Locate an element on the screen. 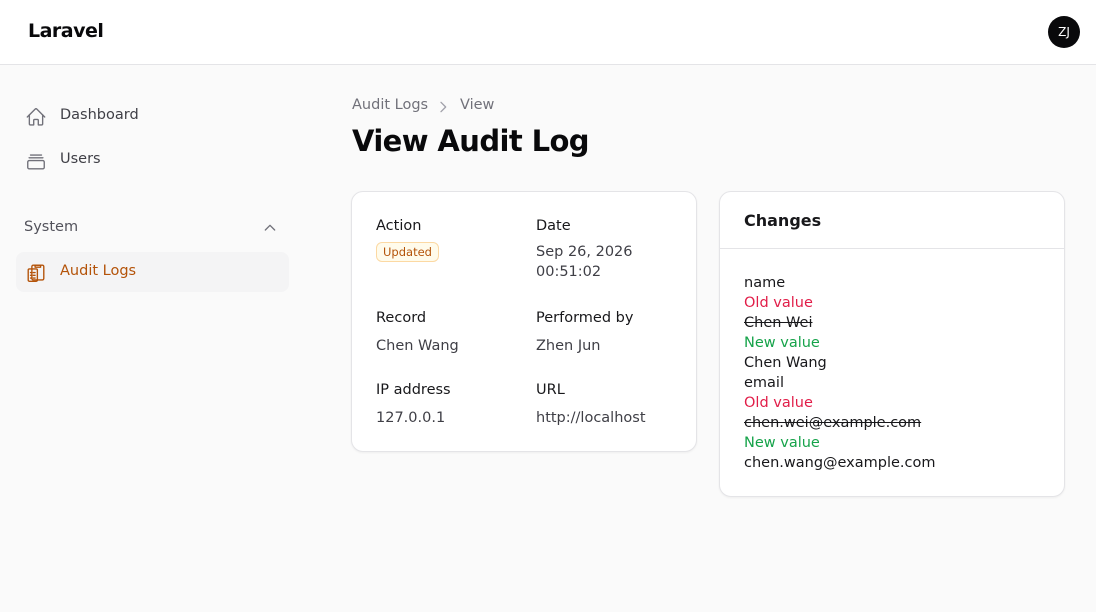 The height and width of the screenshot is (612, 1096). ip-address-field: IP address 127.0.0.1 is located at coordinates (451, 405).